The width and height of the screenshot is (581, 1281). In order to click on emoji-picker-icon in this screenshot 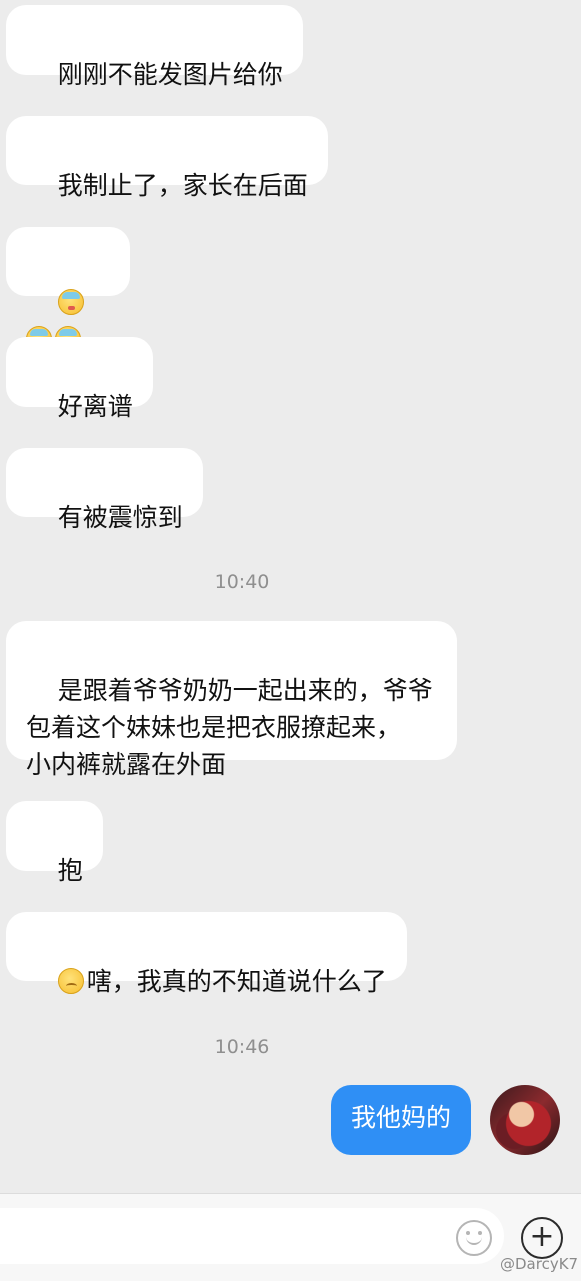, I will do `click(474, 1238)`.